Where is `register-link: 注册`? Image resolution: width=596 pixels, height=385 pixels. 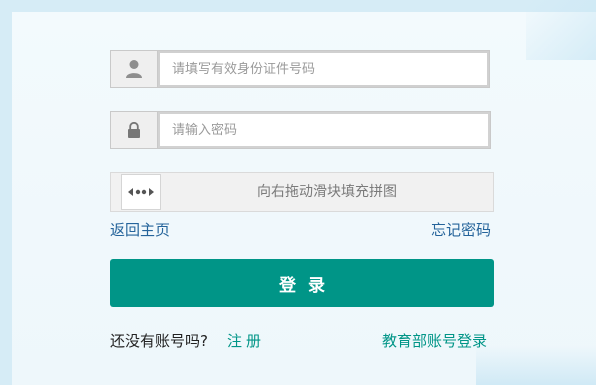 register-link: 注册 is located at coordinates (246, 340).